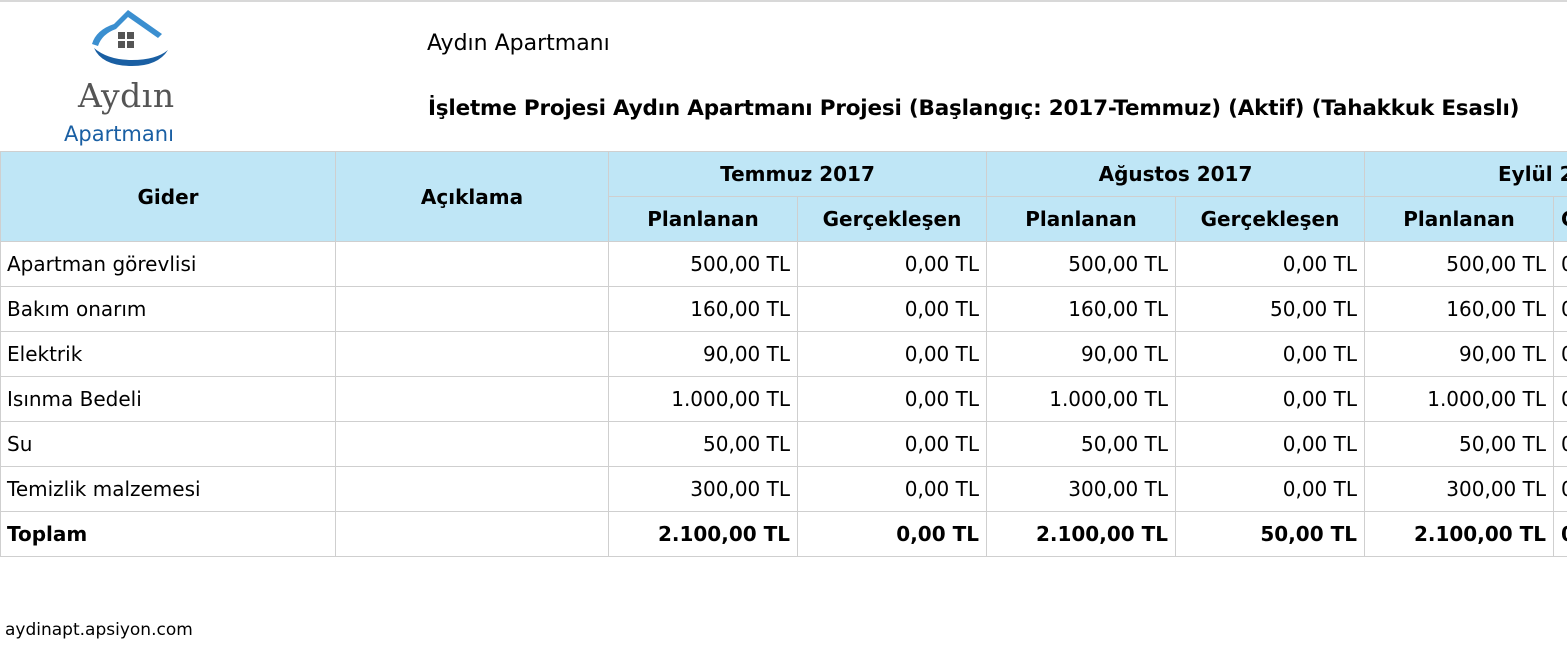 The height and width of the screenshot is (668, 1567). Describe the element at coordinates (1175, 174) in the screenshot. I see `month-header: Ağustos 2017` at that location.